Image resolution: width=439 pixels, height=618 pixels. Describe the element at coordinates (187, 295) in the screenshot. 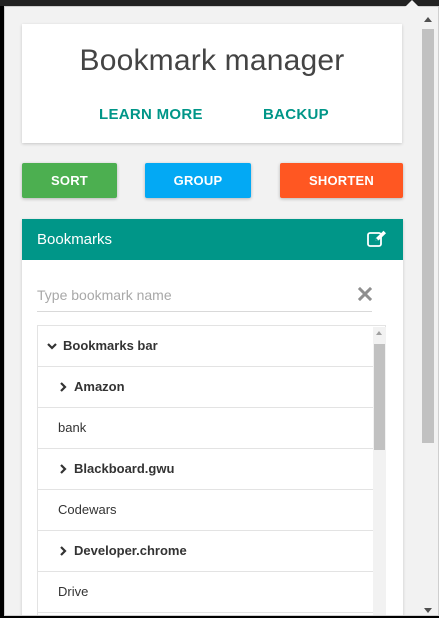

I see `search-input` at that location.